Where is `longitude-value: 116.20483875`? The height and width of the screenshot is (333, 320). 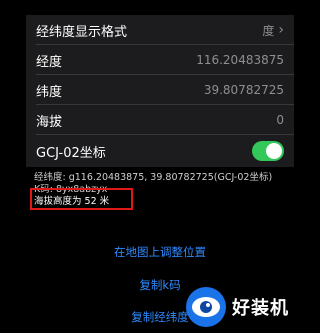
longitude-value: 116.20483875 is located at coordinates (240, 60).